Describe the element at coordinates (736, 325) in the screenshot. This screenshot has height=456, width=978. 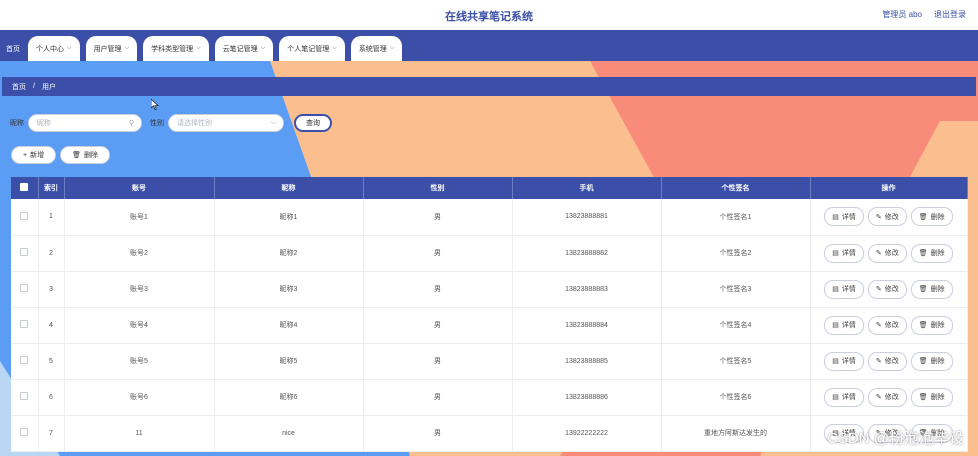
I see `signature-cell: 个性签名4` at that location.